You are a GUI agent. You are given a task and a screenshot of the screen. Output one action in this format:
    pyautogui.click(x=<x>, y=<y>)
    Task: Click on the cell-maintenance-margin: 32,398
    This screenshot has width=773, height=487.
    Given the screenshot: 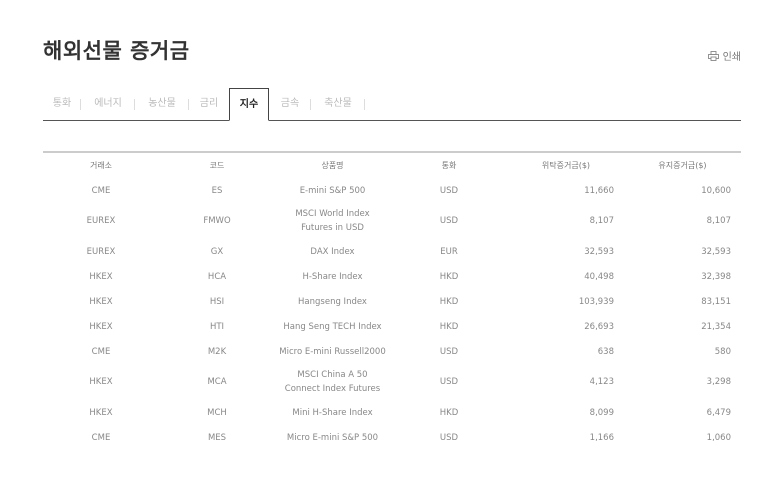 What is the action you would take?
    pyautogui.click(x=716, y=276)
    